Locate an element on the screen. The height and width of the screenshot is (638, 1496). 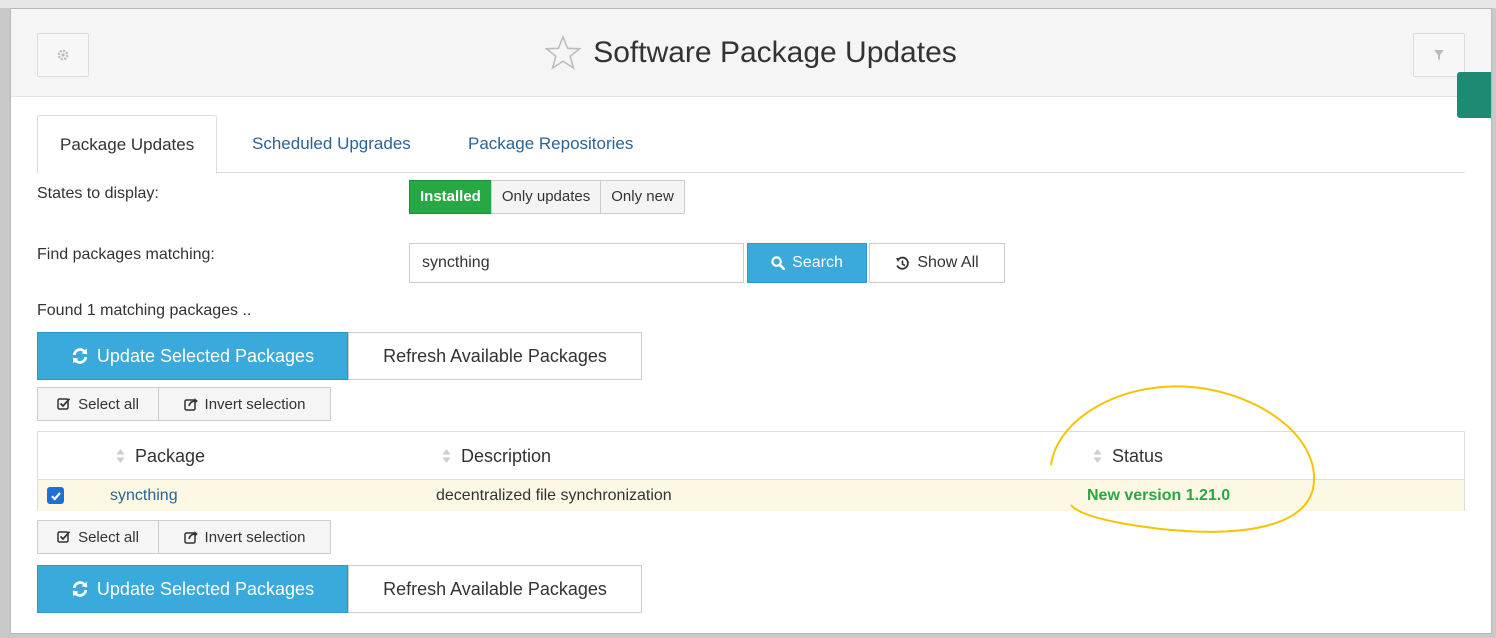
package-name-link: syncthing is located at coordinates (144, 495).